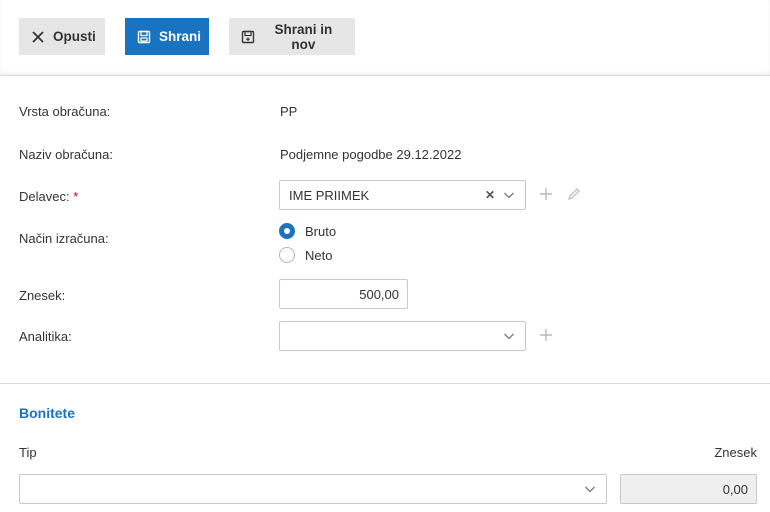  What do you see at coordinates (287, 231) in the screenshot?
I see `radio-bruto-circle` at bounding box center [287, 231].